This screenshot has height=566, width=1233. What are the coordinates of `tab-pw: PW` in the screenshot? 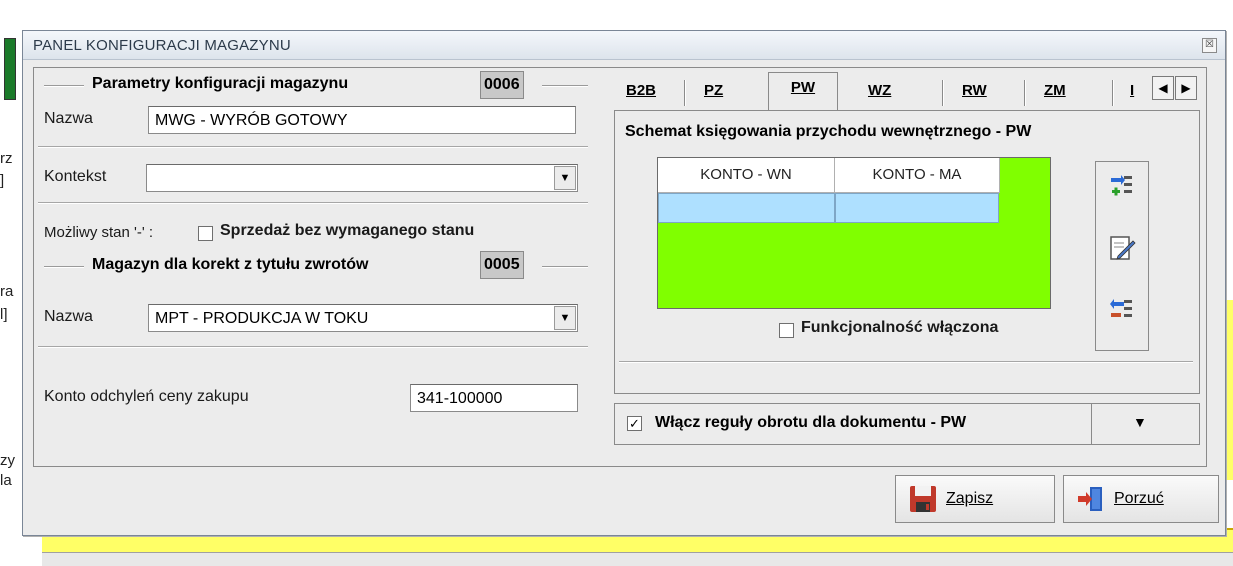 It's located at (803, 92).